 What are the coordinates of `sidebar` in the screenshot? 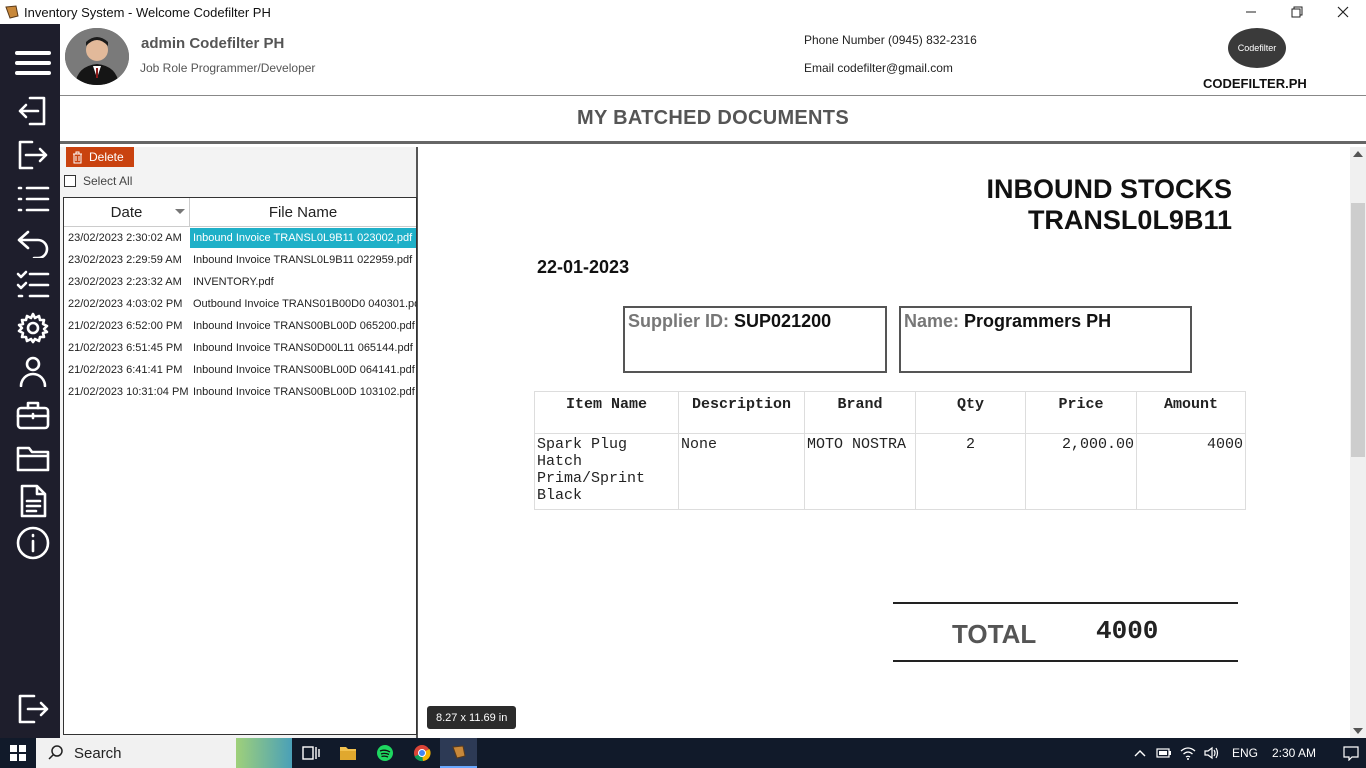 It's located at (30, 381).